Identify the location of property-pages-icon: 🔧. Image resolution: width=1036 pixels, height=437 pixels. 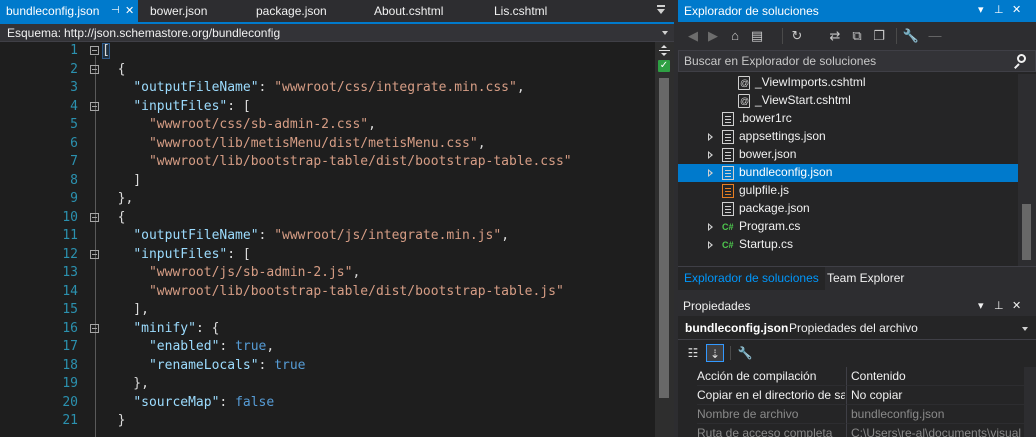
(745, 353).